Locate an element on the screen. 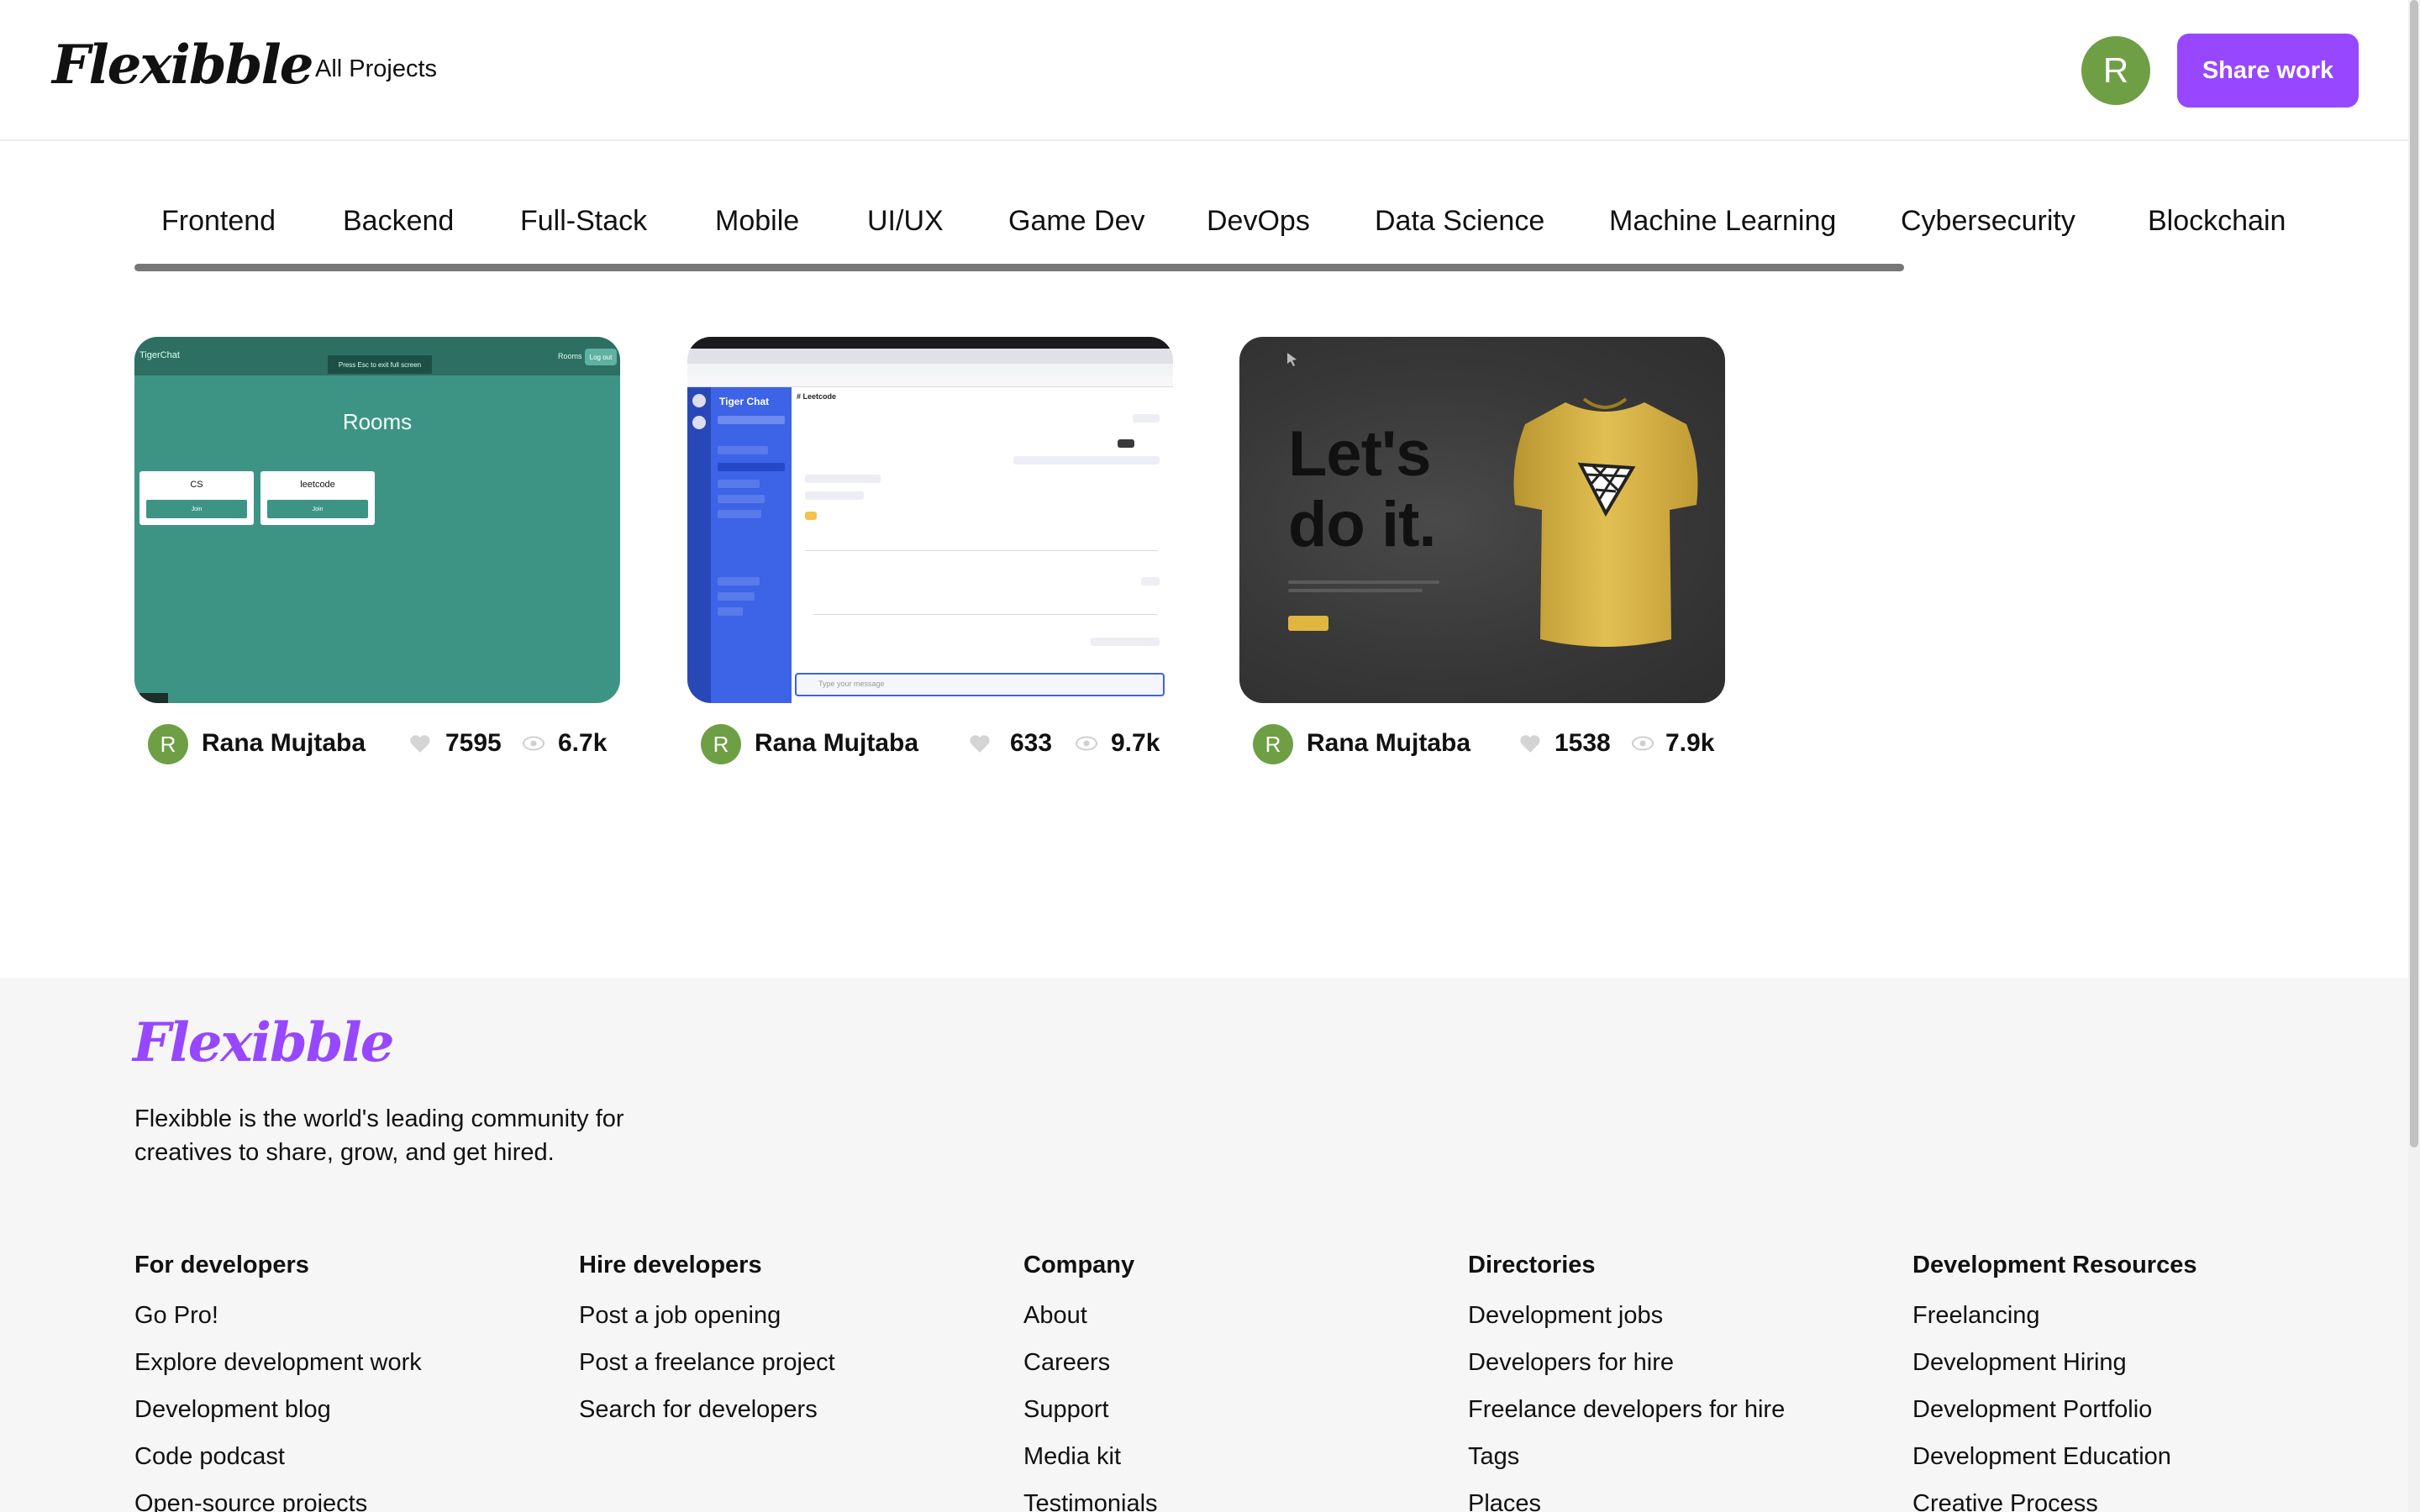 The image size is (2420, 1512). flexibble-logo: Flexibble is located at coordinates (182, 65).